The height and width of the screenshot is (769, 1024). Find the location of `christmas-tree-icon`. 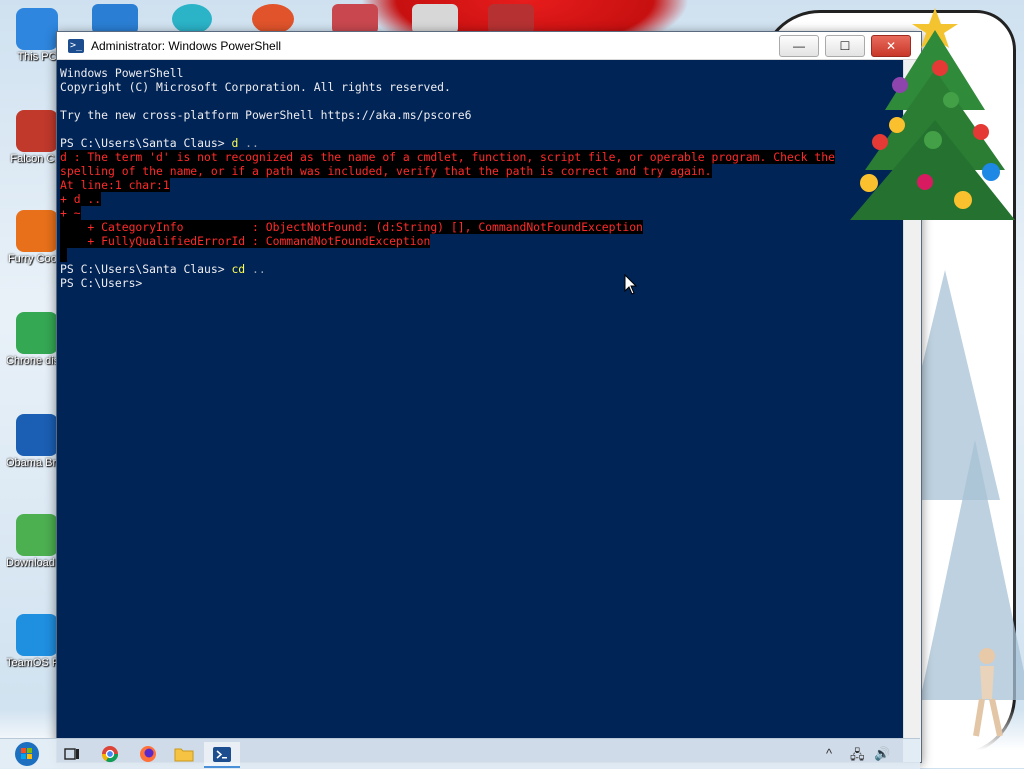

christmas-tree-icon is located at coordinates (932, 114).